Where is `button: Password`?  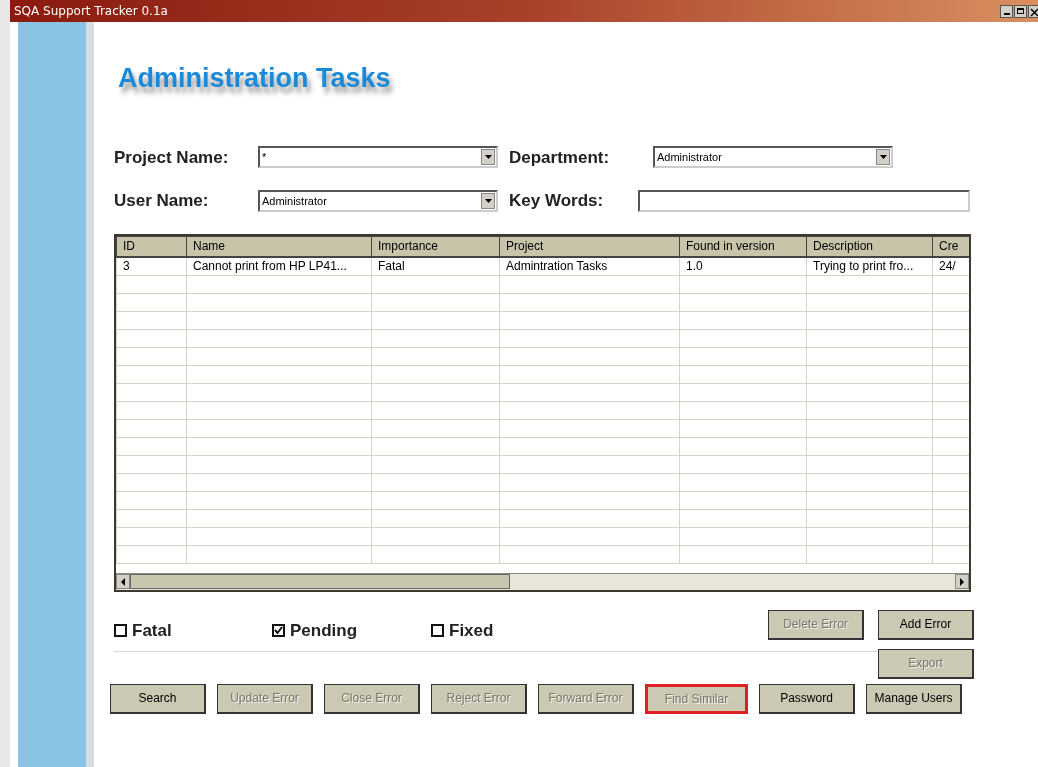 button: Password is located at coordinates (807, 698).